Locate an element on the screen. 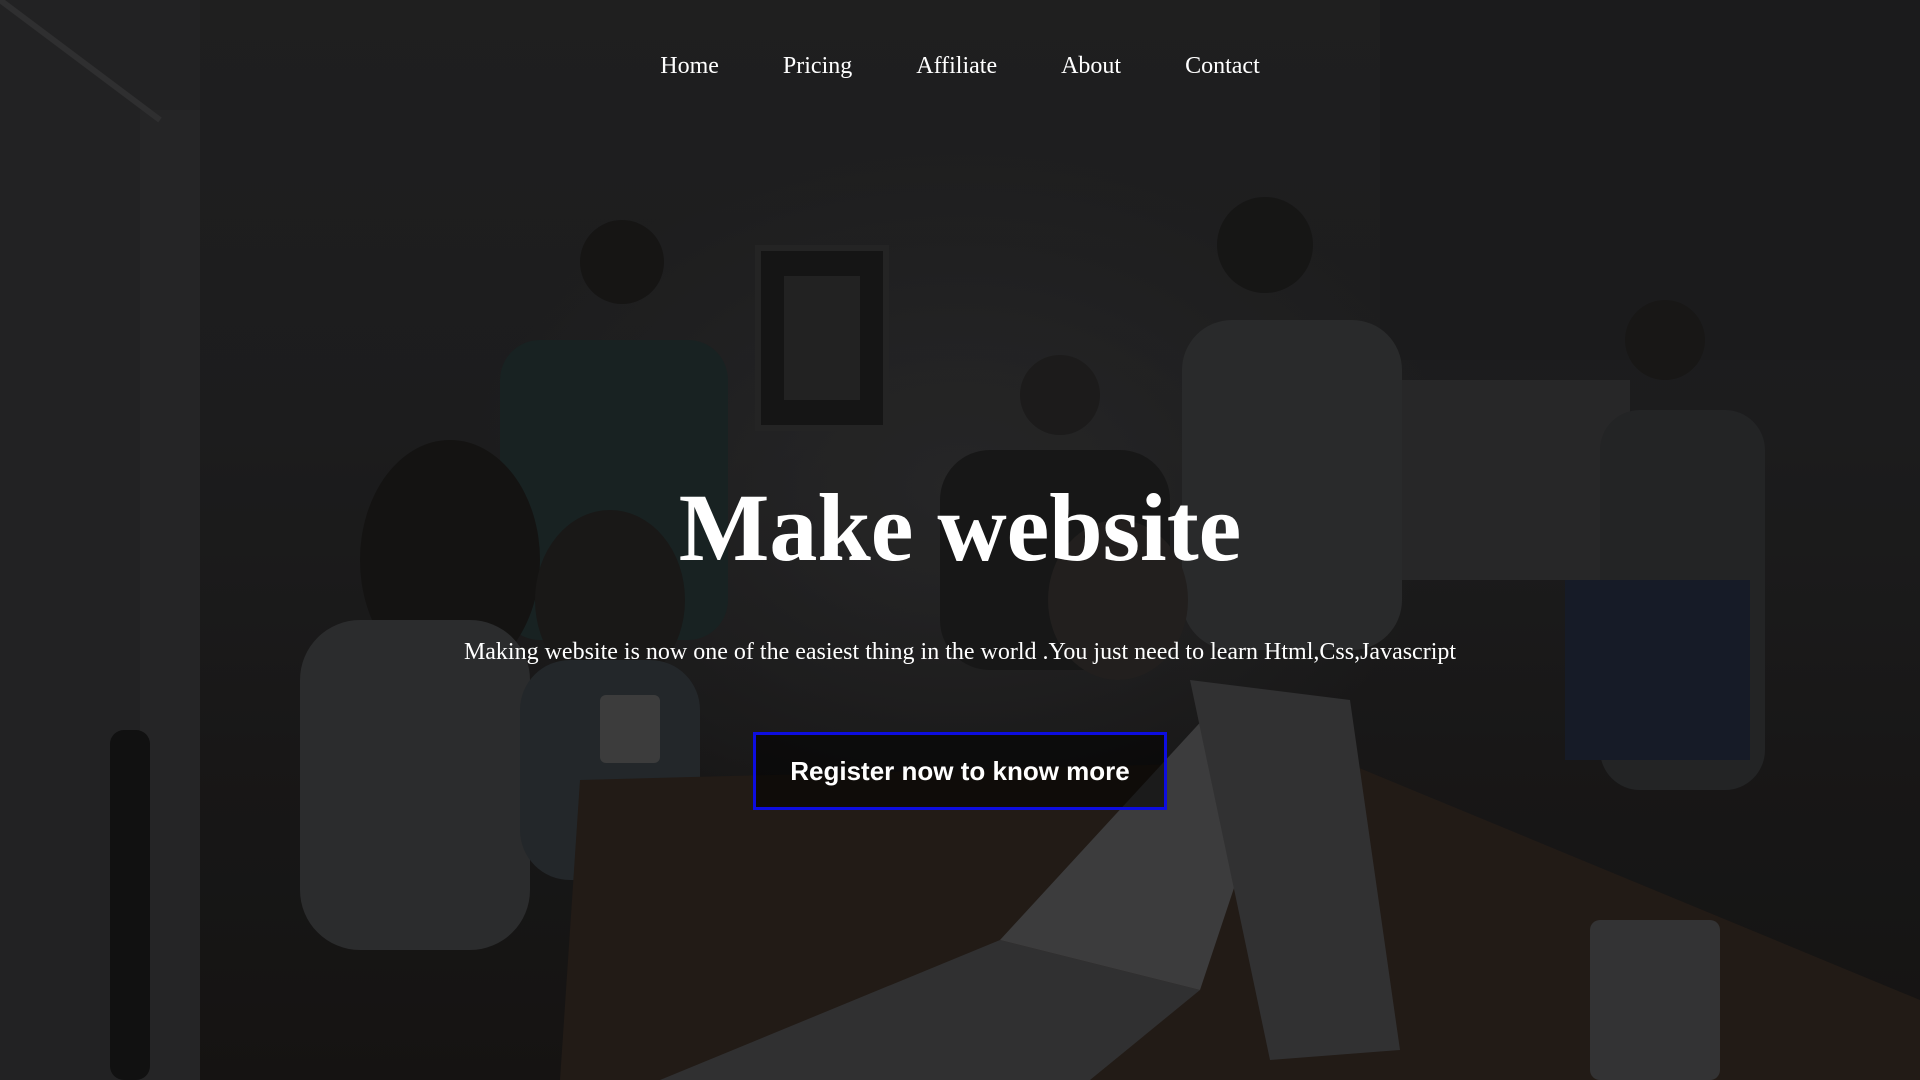 The image size is (1920, 1080). nav-link-contact: Contact is located at coordinates (1222, 66).